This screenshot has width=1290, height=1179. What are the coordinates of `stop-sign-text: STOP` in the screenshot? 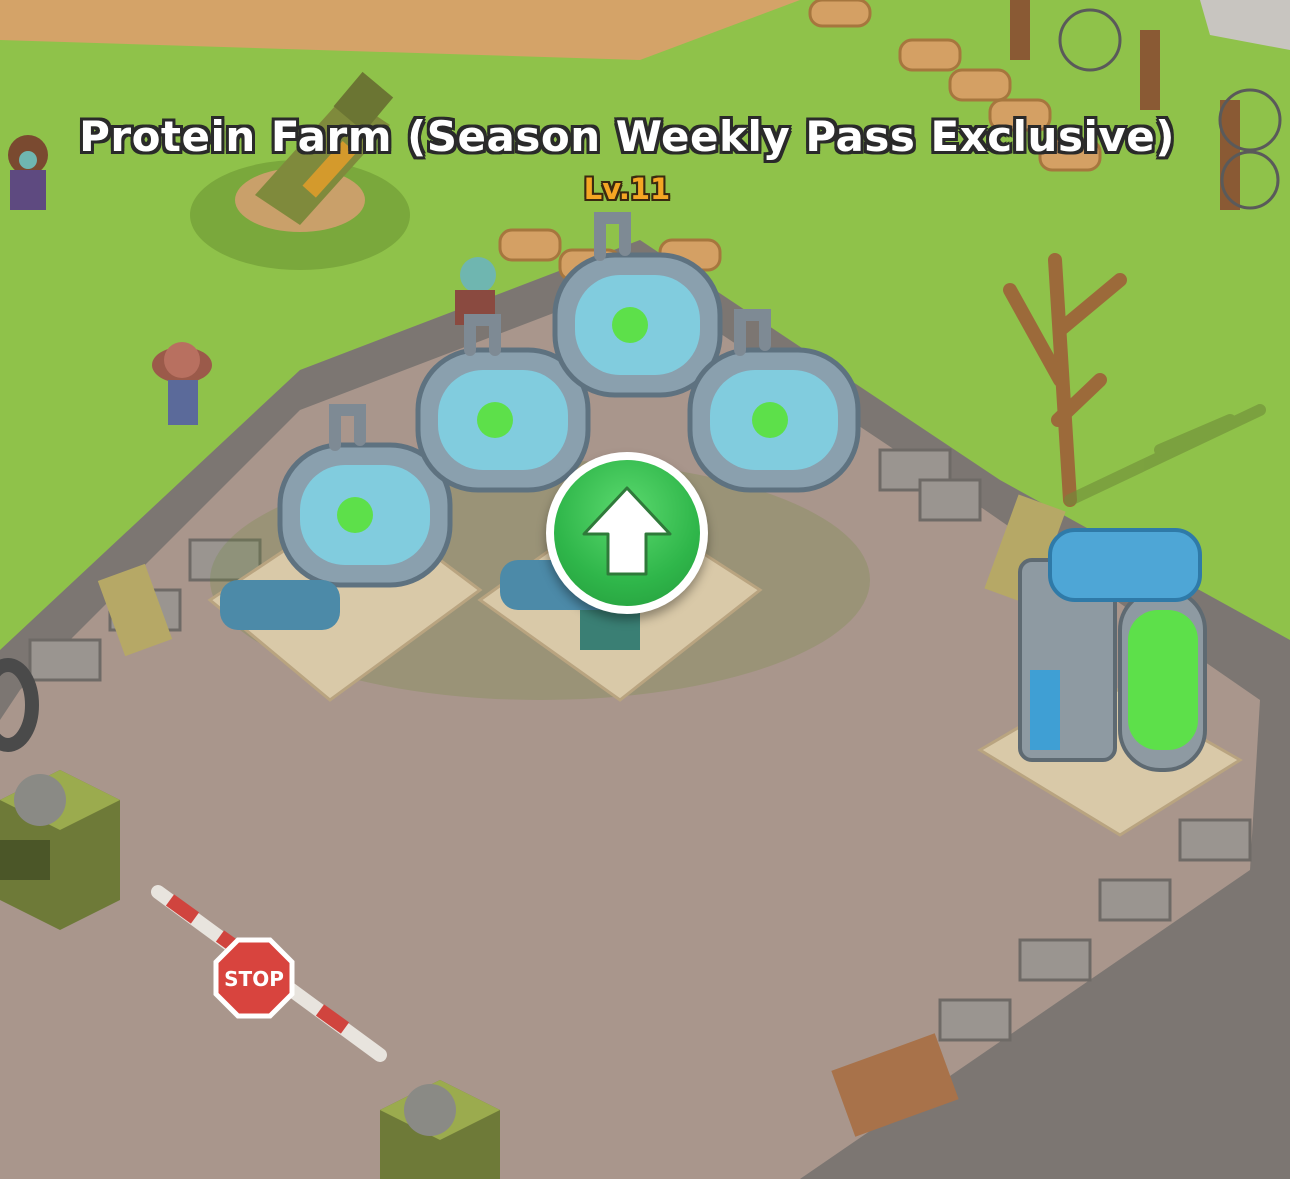 It's located at (254, 979).